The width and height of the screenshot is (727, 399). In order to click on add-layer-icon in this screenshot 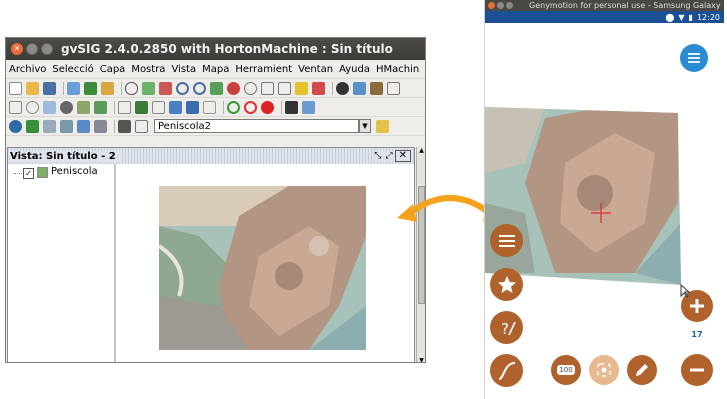, I will do `click(73, 88)`.